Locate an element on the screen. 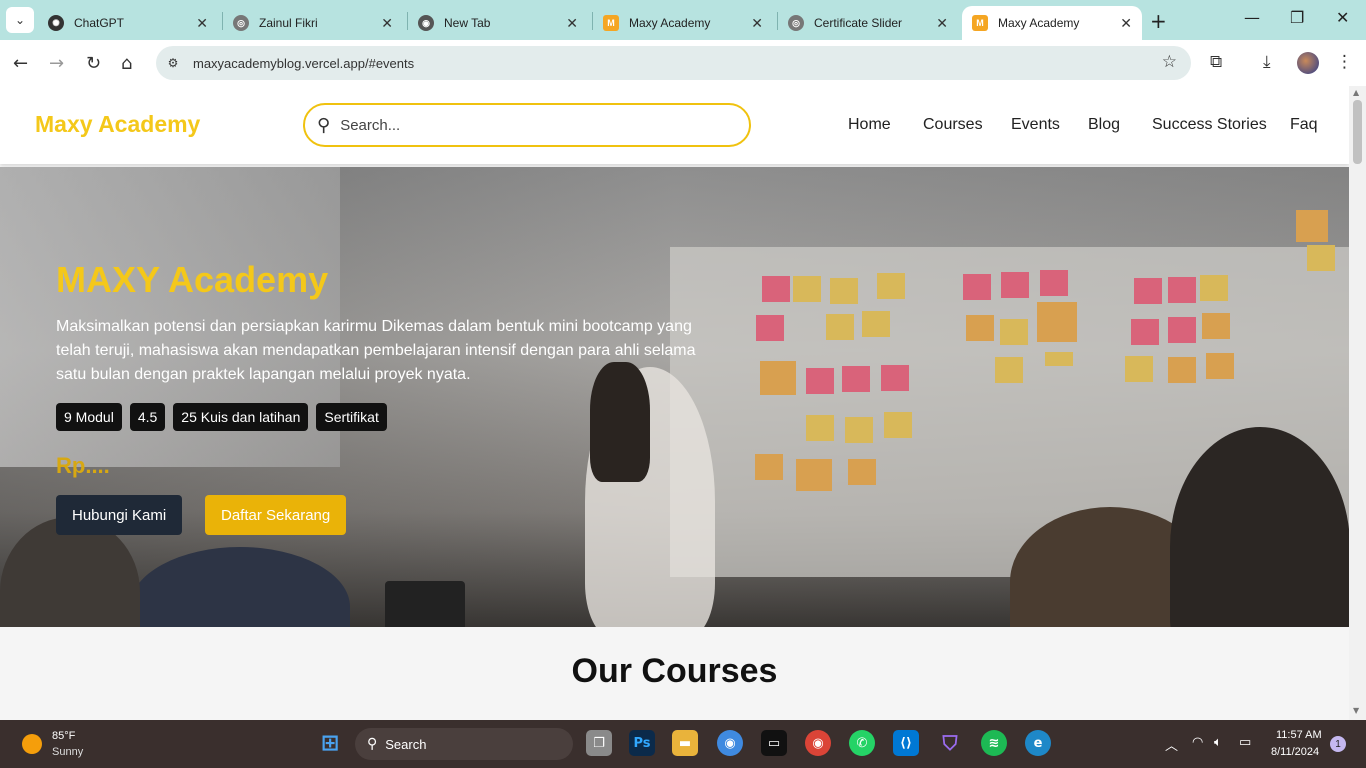 This screenshot has width=1366, height=768. weather-condition: Sunny is located at coordinates (67, 752).